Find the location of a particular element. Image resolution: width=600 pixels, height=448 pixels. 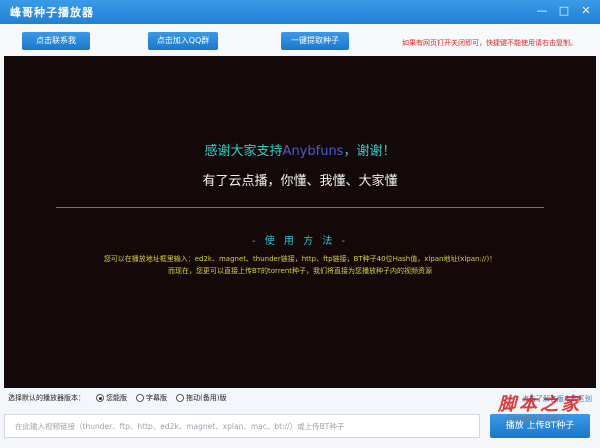

title-bar: 峰哥种子播放器 — □ ✕ is located at coordinates (300, 12).